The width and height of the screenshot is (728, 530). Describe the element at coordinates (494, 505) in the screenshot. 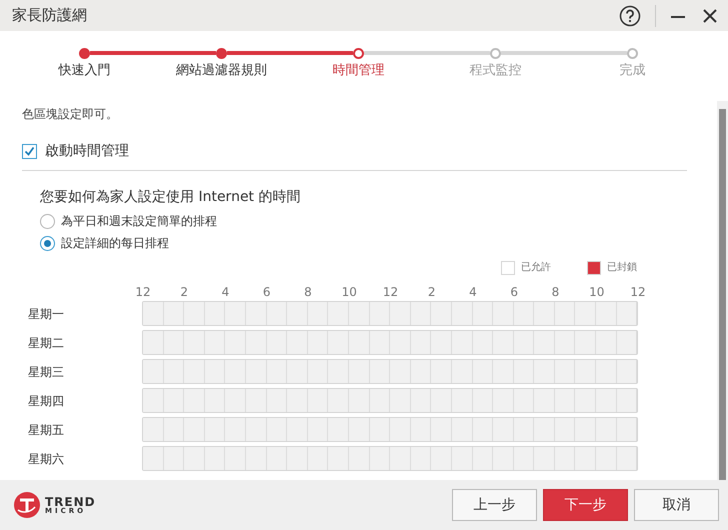

I see `footer-button: 上一步` at that location.